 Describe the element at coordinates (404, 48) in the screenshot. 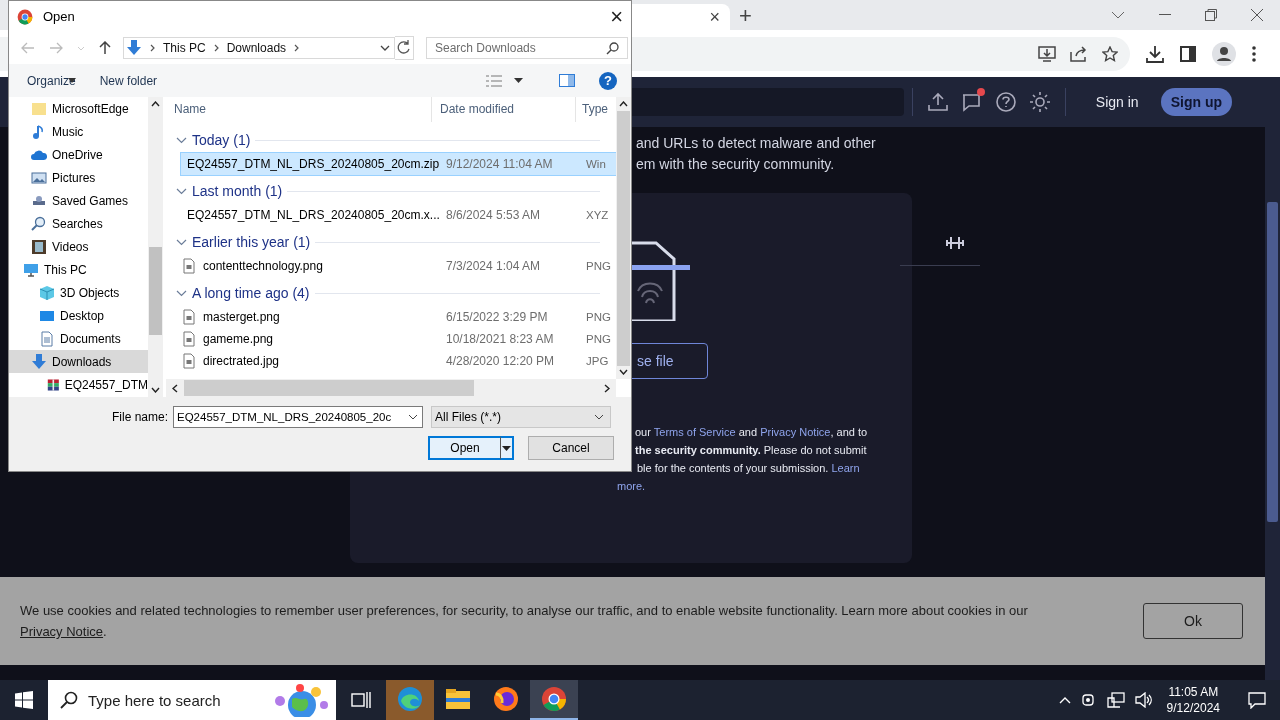

I see `refresh-icon` at that location.